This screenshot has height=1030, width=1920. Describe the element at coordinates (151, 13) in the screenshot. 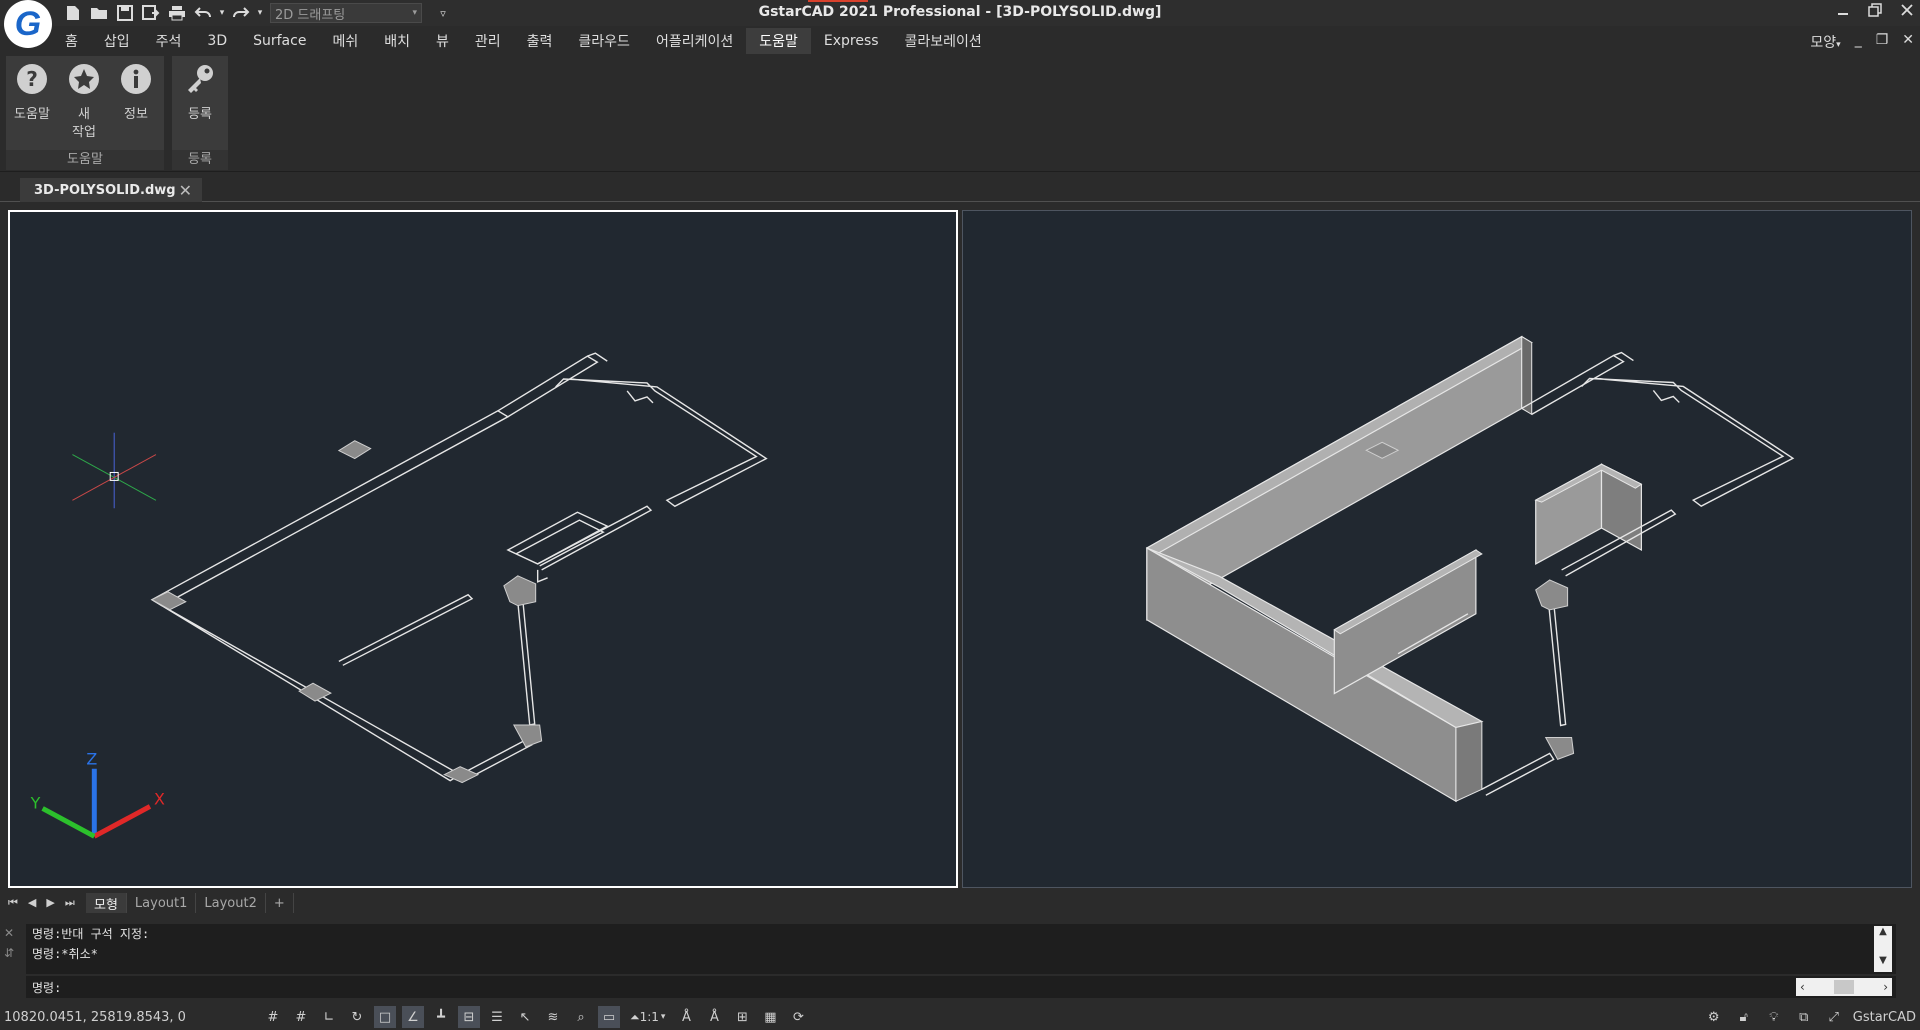

I see `save-as-icon` at that location.